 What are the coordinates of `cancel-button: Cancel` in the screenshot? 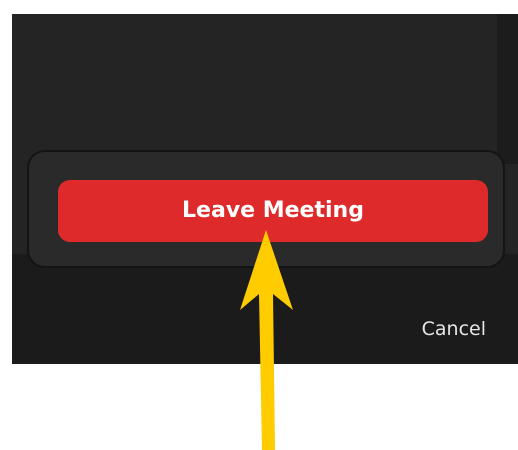 It's located at (454, 329).